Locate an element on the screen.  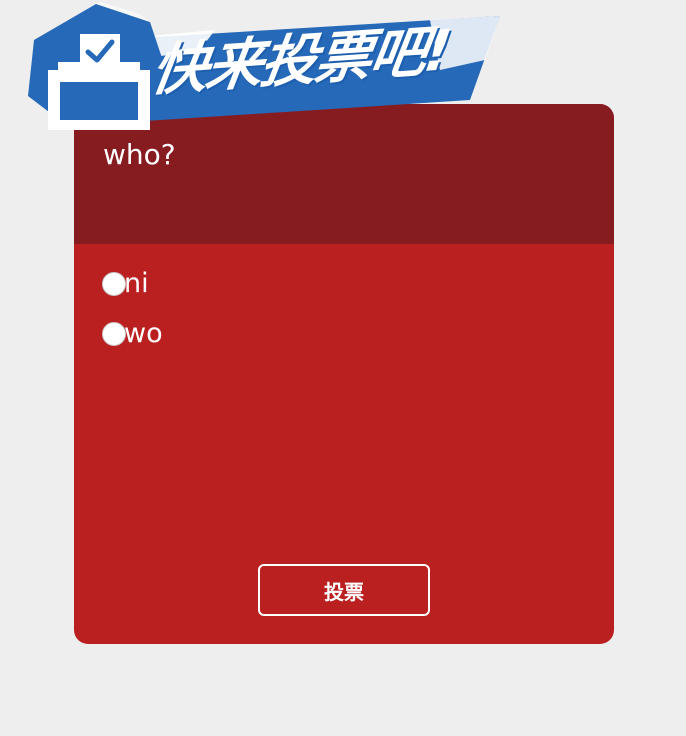
poll-header: who? is located at coordinates (344, 174).